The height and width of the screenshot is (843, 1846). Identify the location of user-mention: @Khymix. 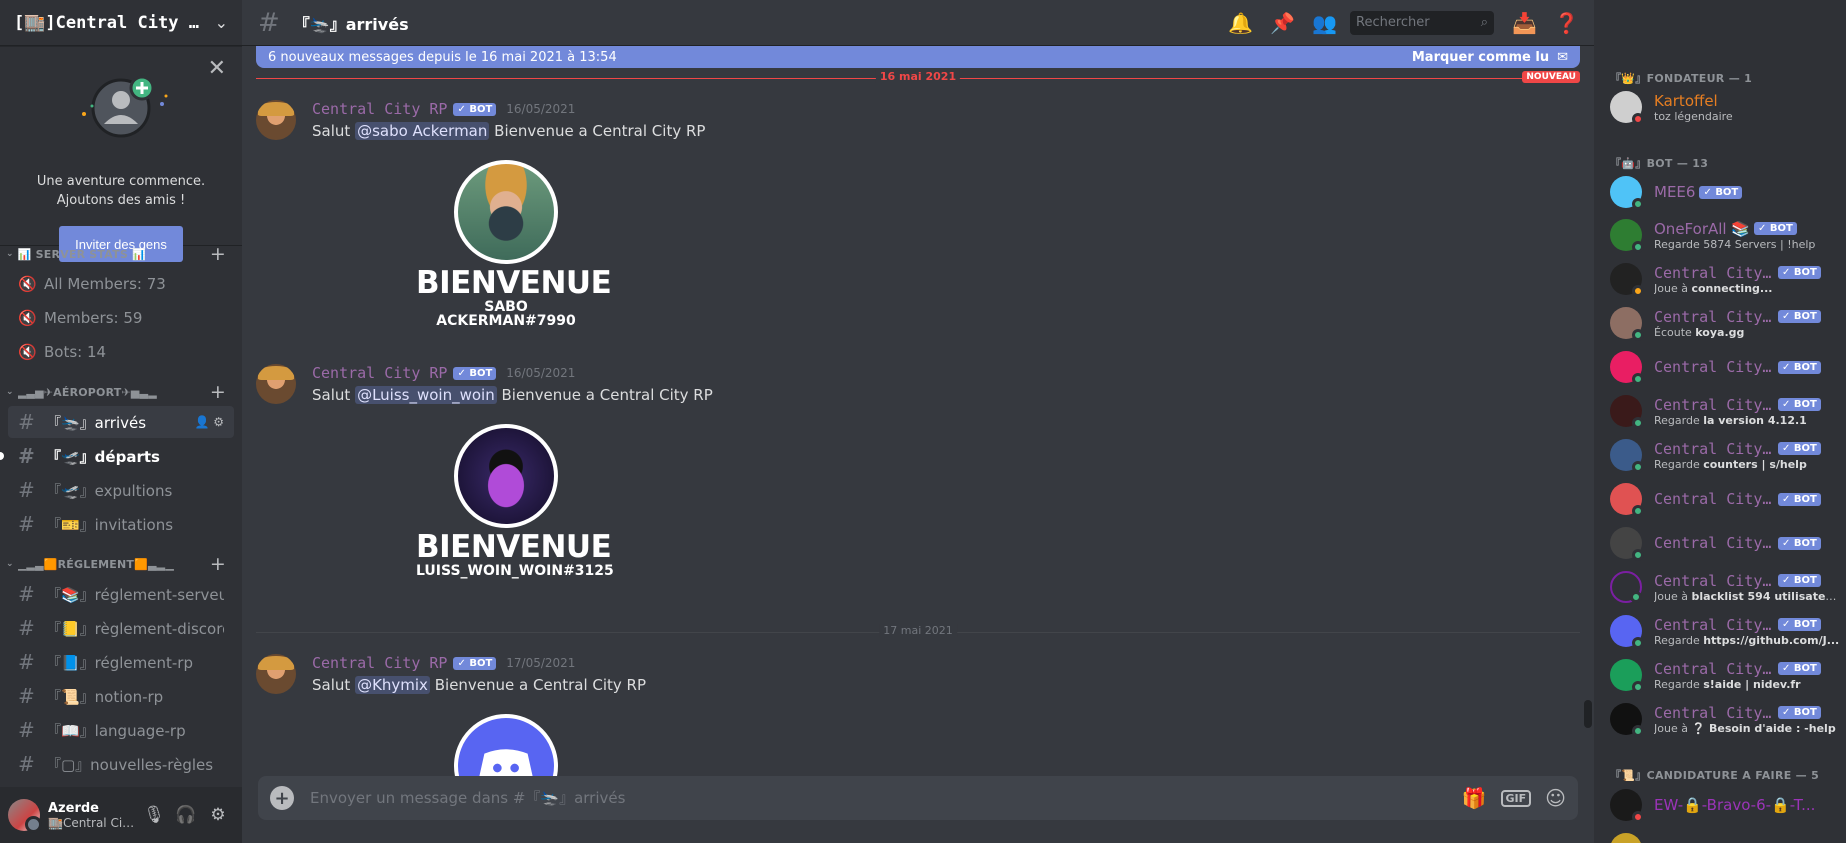
(392, 685).